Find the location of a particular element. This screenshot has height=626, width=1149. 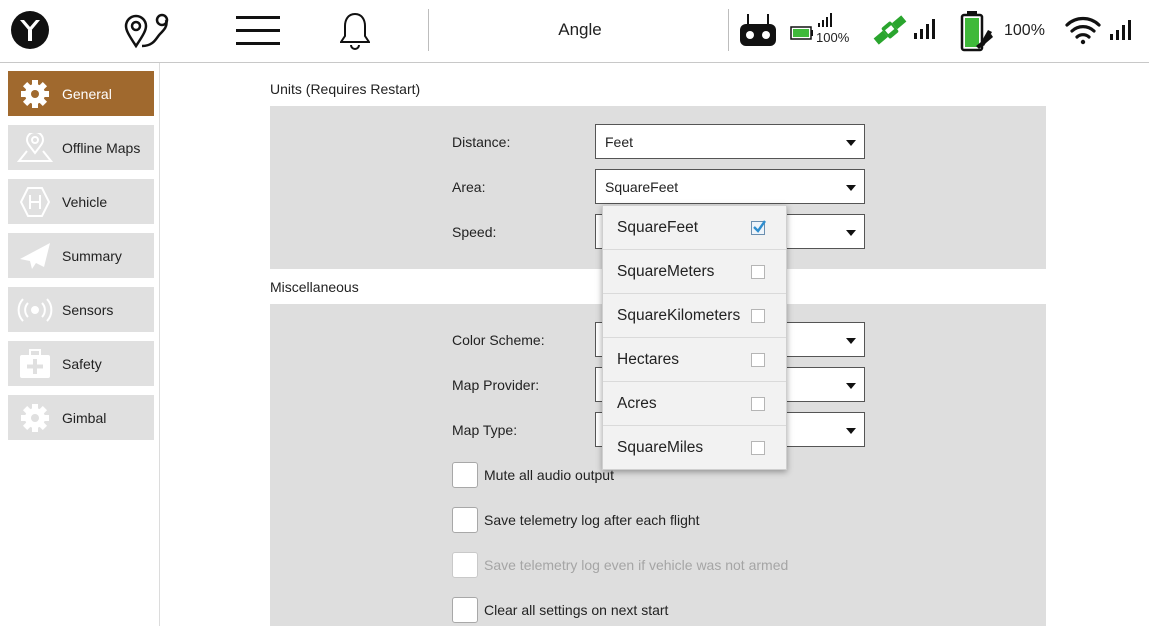

dropdown-option-squarefeet: SquareFeet is located at coordinates (694, 228).